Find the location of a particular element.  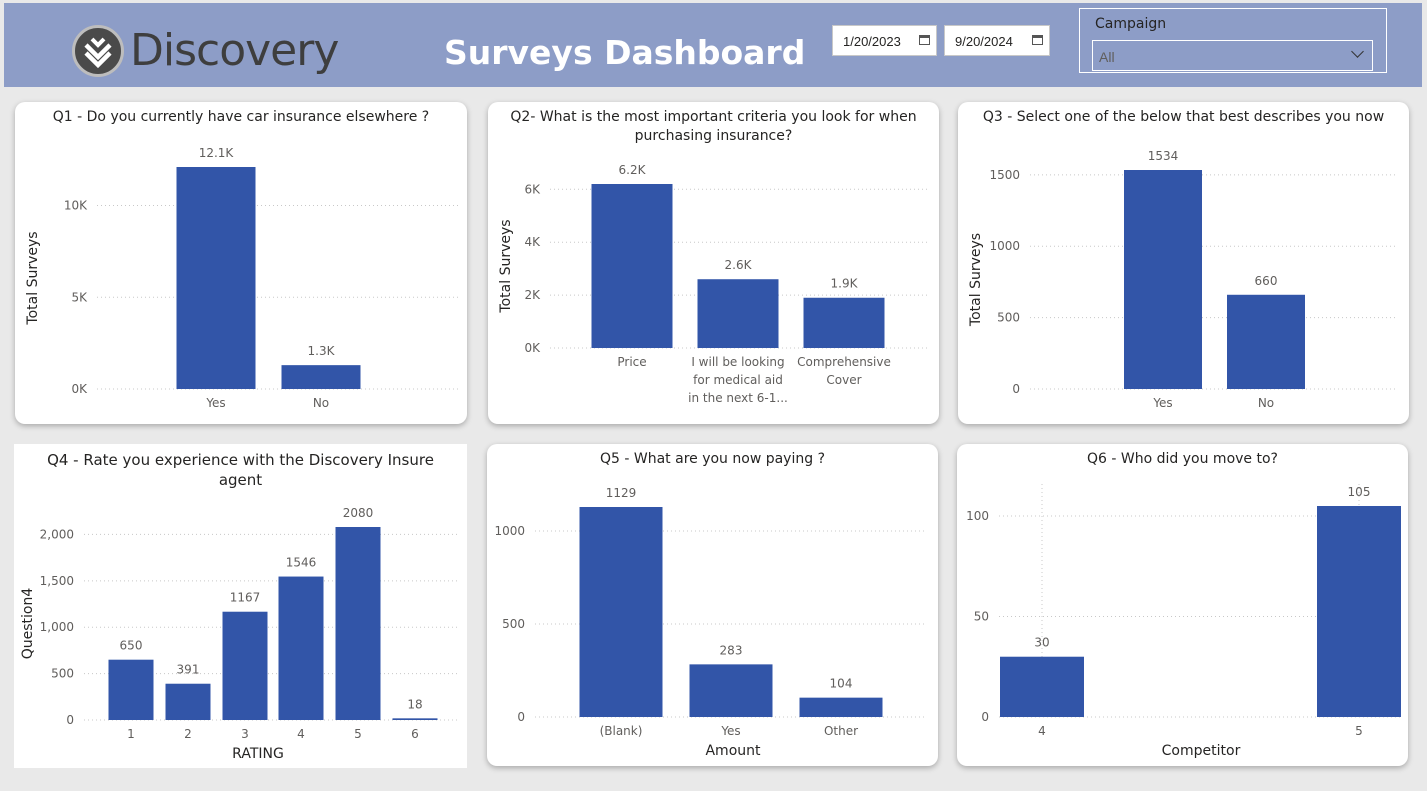

logo-text: Discovery is located at coordinates (234, 50).